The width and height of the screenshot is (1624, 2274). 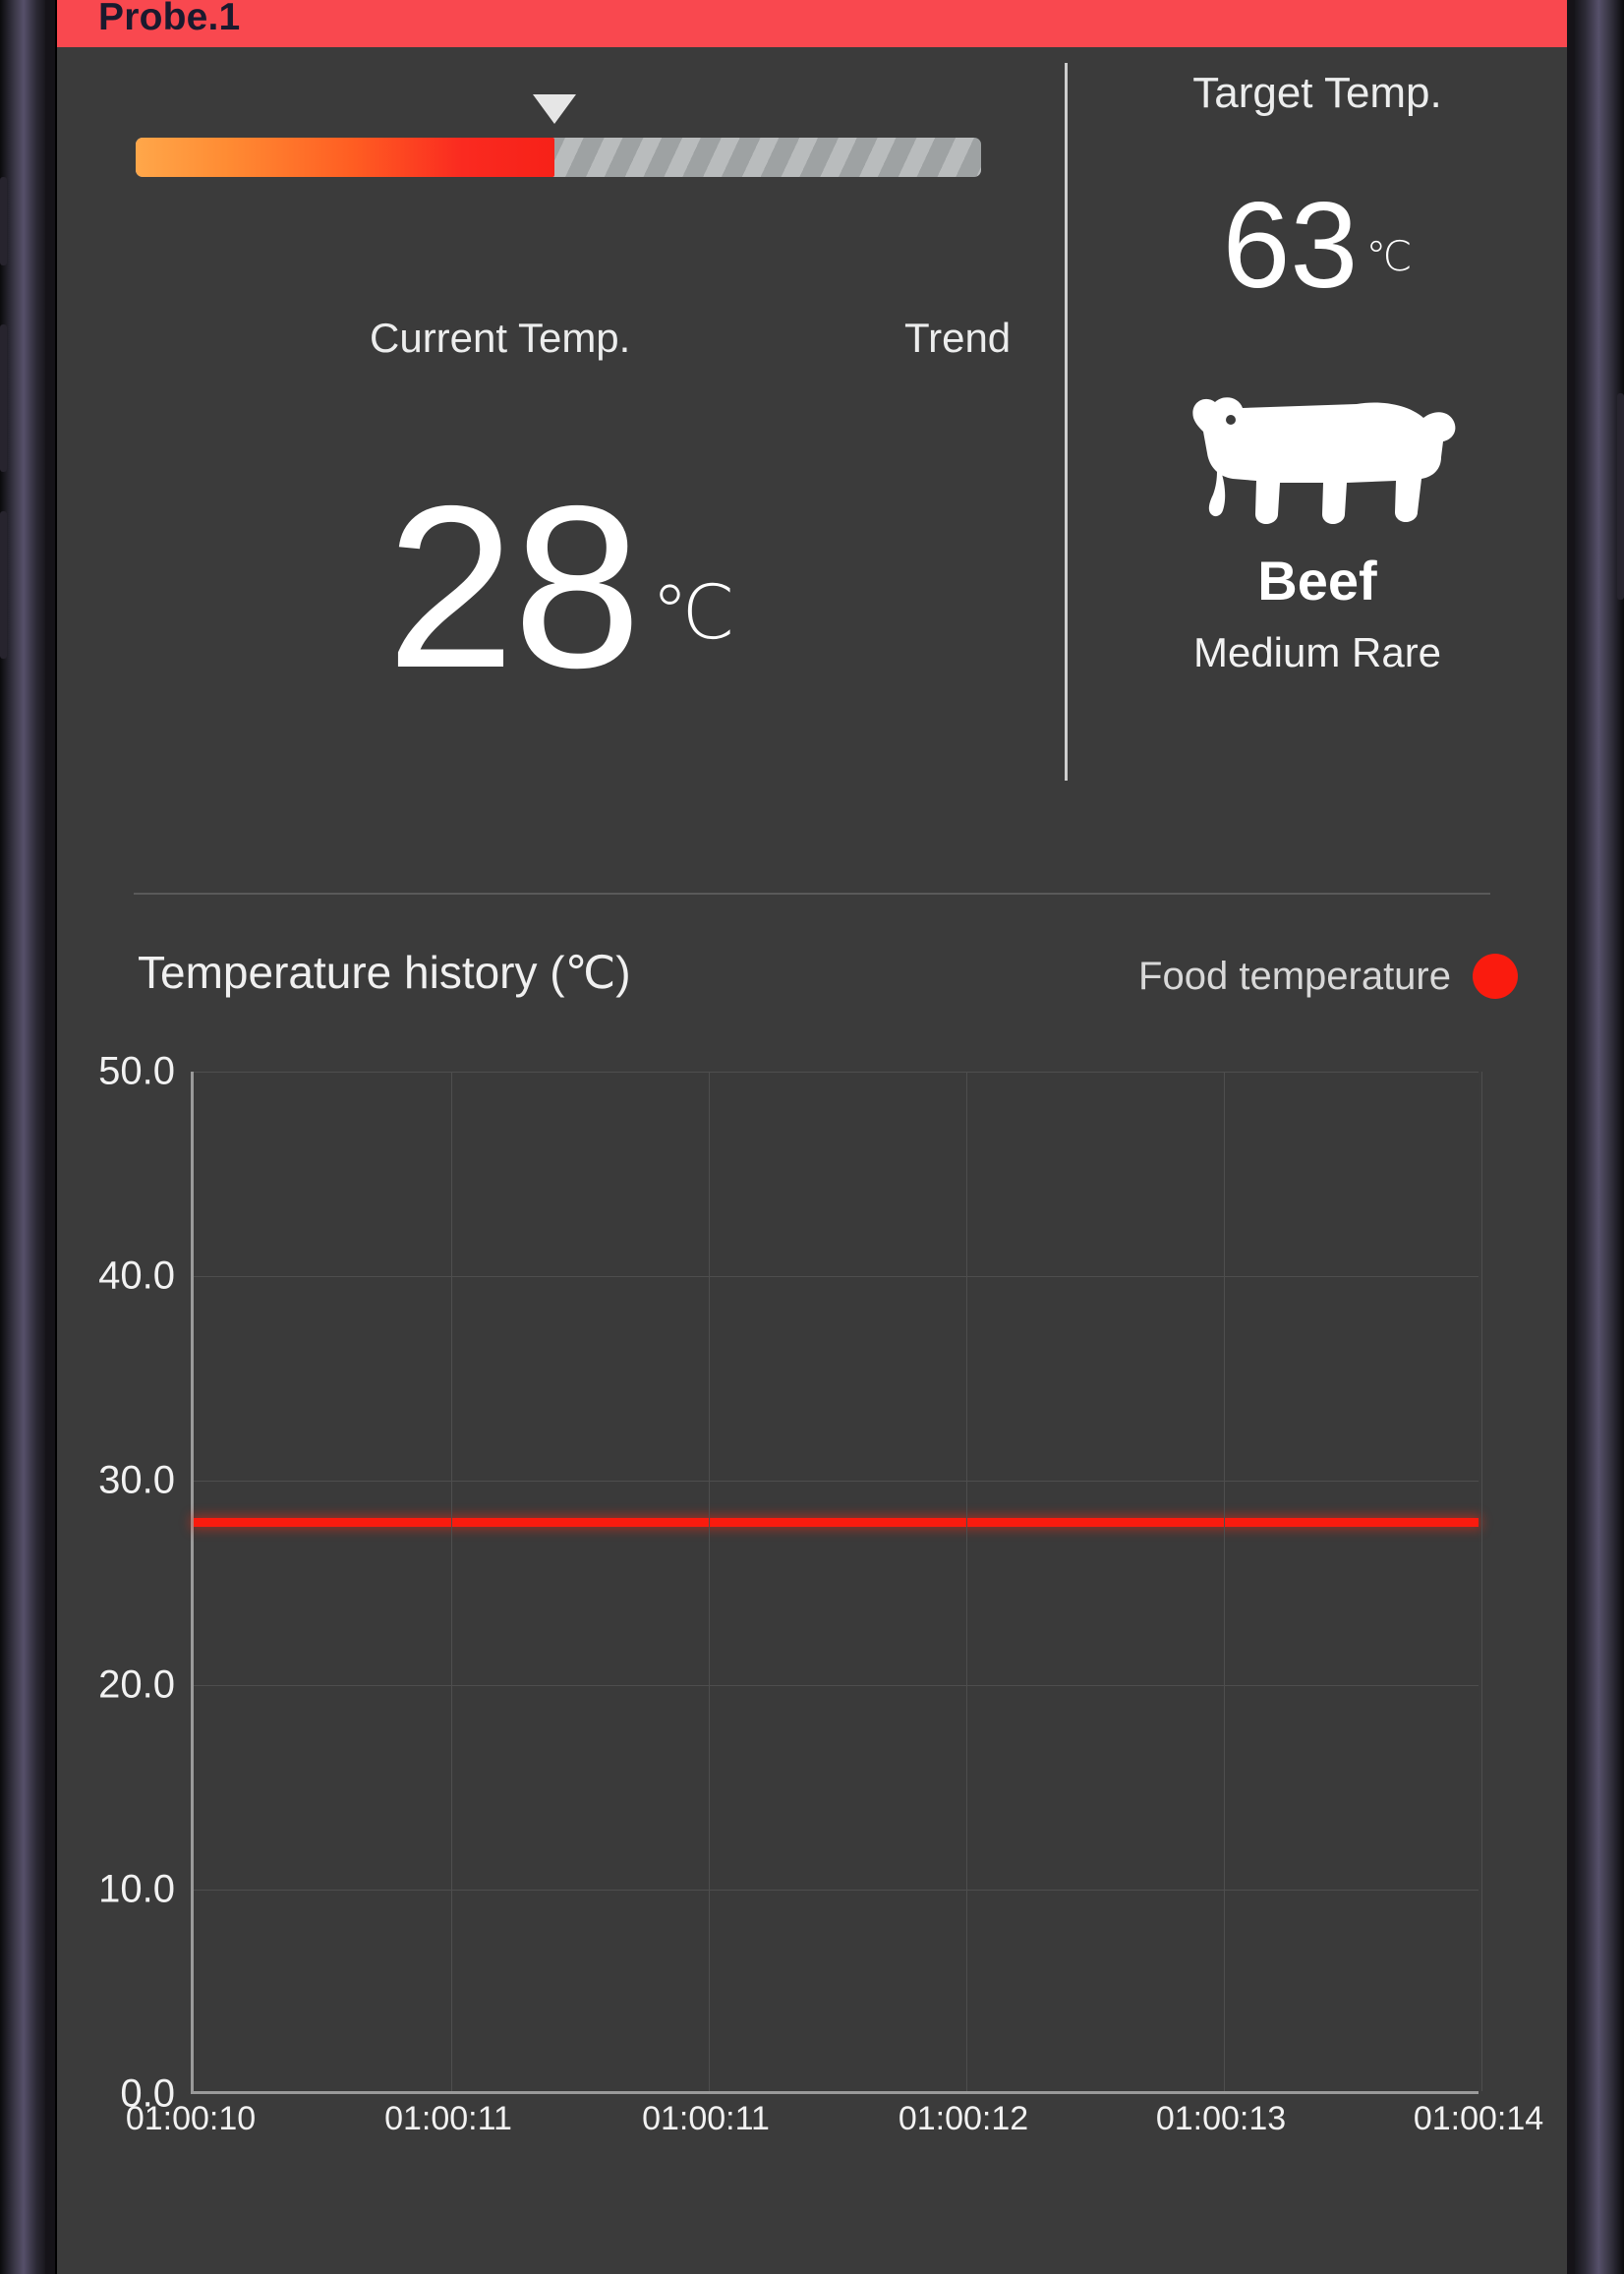 I want to click on current-temp-labels: Current Temp. Trend, so click(x=561, y=344).